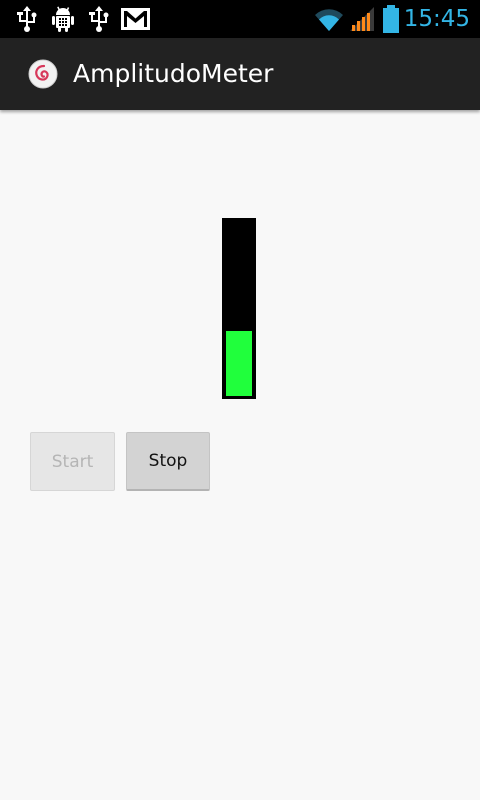  I want to click on android-debug-icon, so click(63, 19).